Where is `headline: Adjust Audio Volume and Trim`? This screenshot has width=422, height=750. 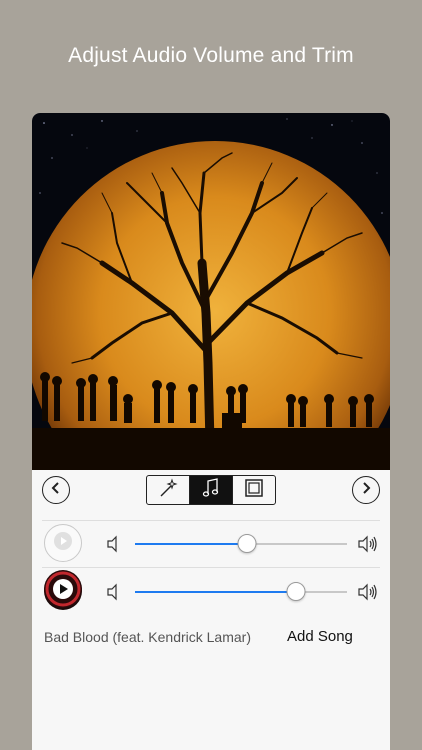 headline: Adjust Audio Volume and Trim is located at coordinates (211, 55).